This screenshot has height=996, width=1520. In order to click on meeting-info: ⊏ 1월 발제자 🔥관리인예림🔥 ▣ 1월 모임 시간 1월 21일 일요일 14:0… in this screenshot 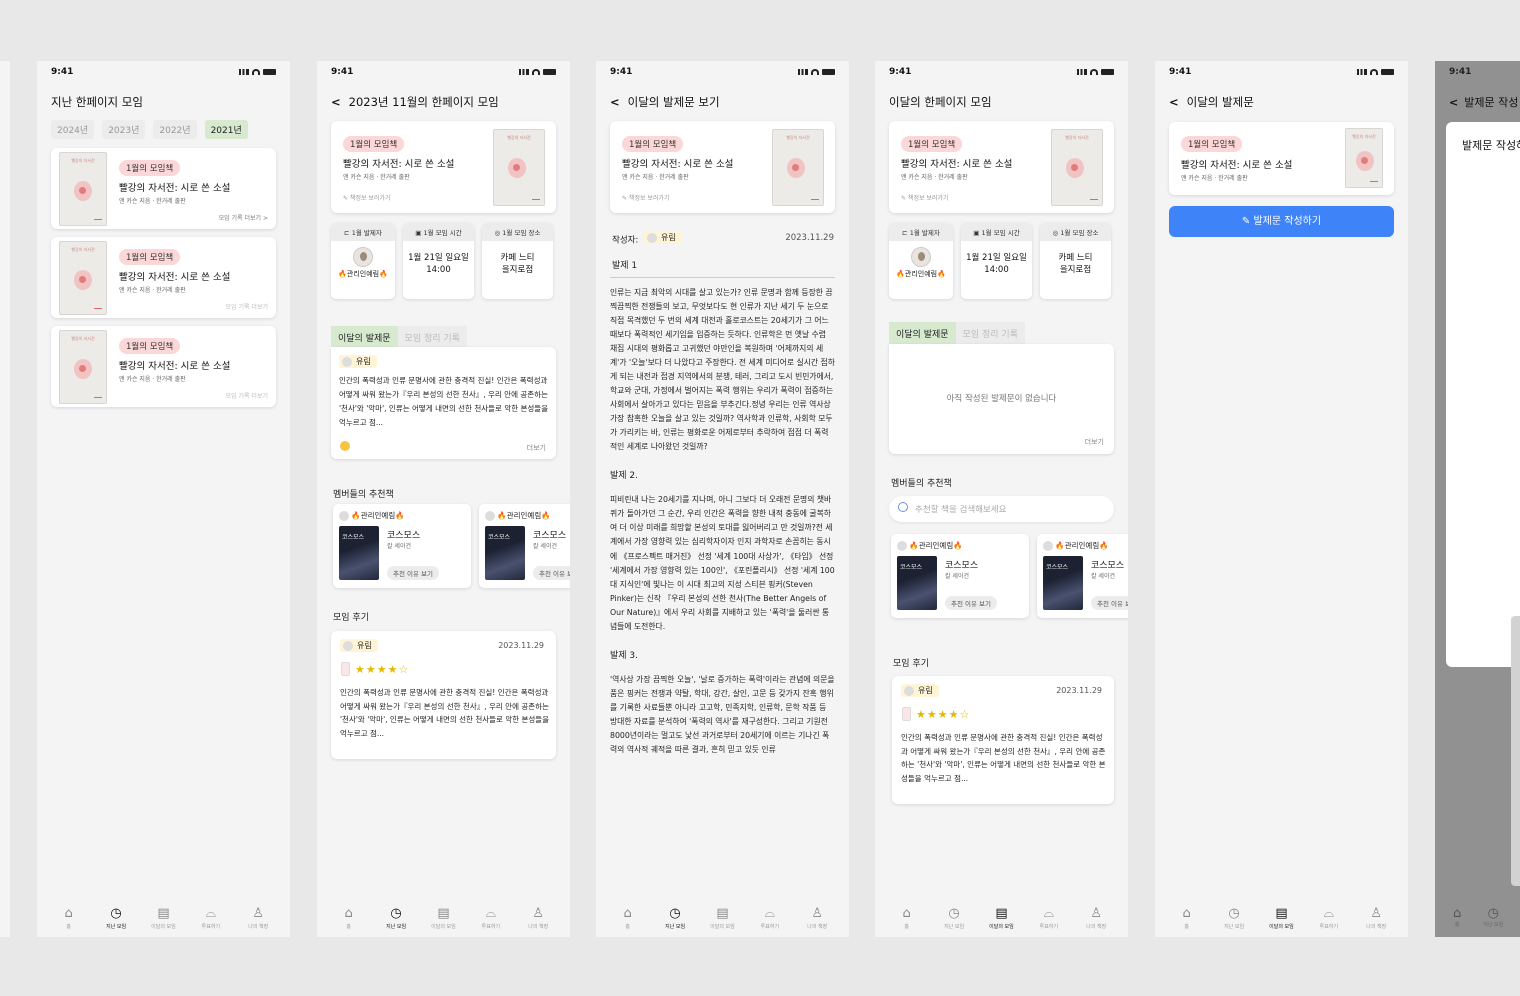, I will do `click(1000, 261)`.